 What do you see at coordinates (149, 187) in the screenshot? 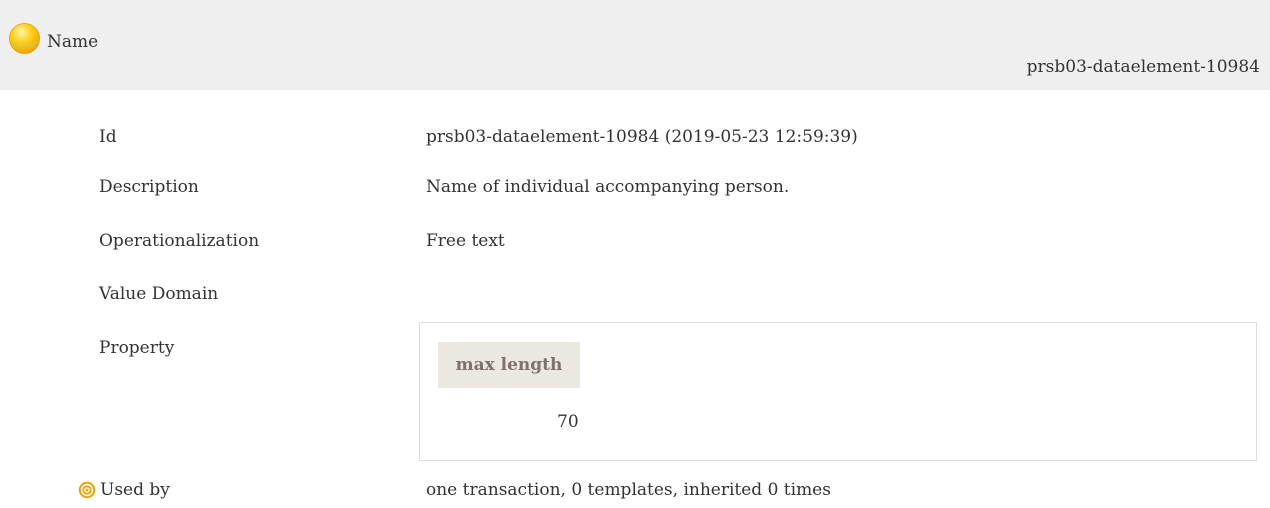
I see `description-label: Description` at bounding box center [149, 187].